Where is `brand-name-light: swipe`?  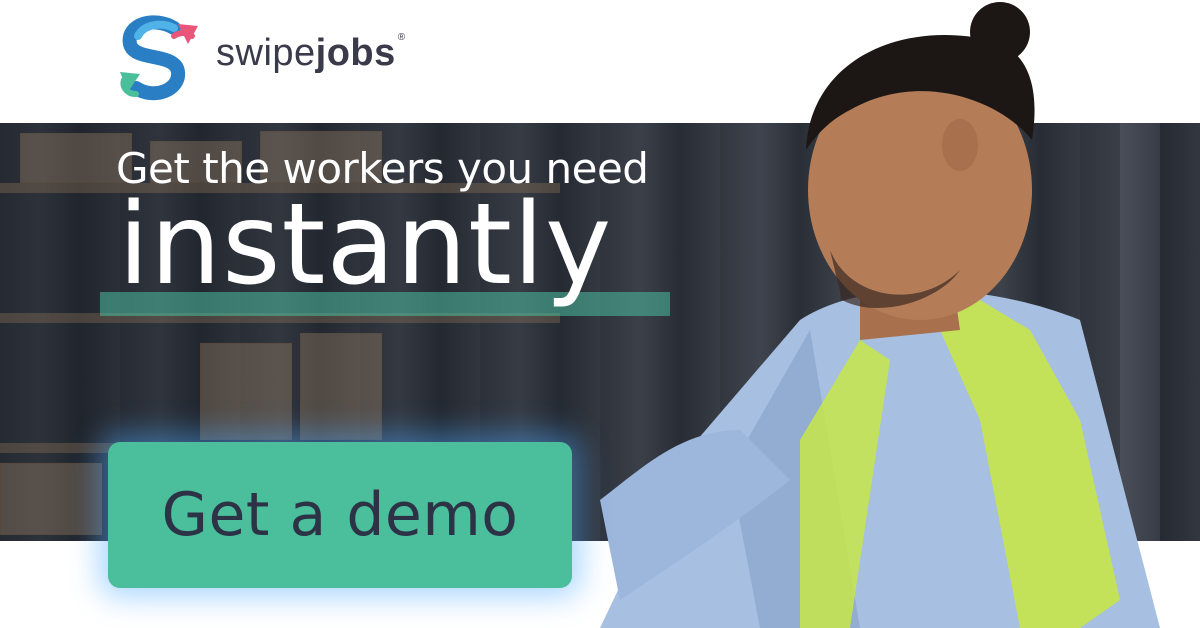 brand-name-light: swipe is located at coordinates (266, 53).